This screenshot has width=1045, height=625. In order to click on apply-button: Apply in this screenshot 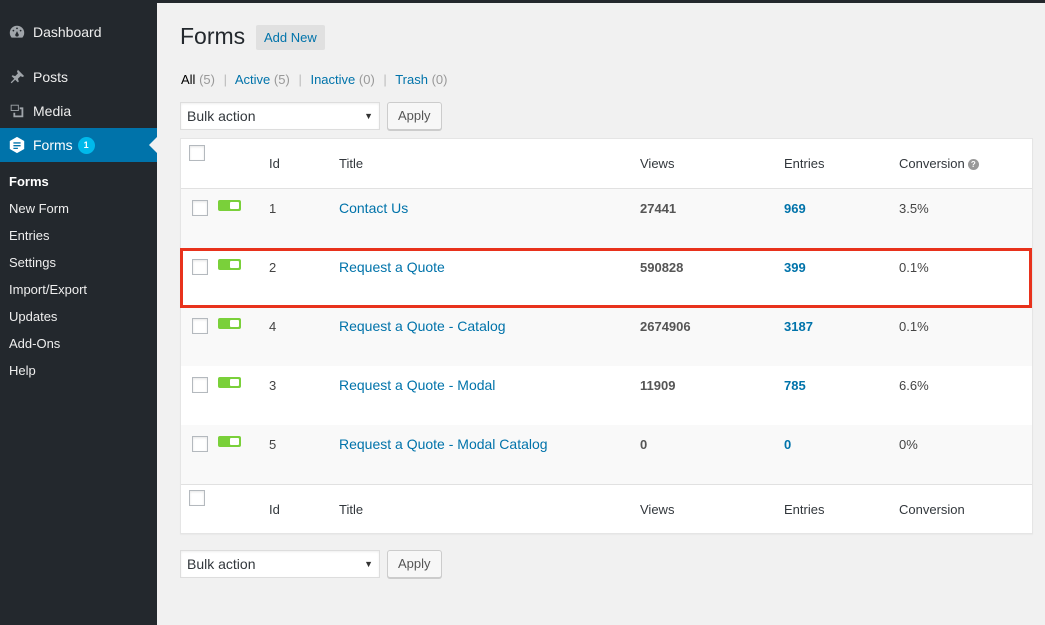, I will do `click(414, 116)`.